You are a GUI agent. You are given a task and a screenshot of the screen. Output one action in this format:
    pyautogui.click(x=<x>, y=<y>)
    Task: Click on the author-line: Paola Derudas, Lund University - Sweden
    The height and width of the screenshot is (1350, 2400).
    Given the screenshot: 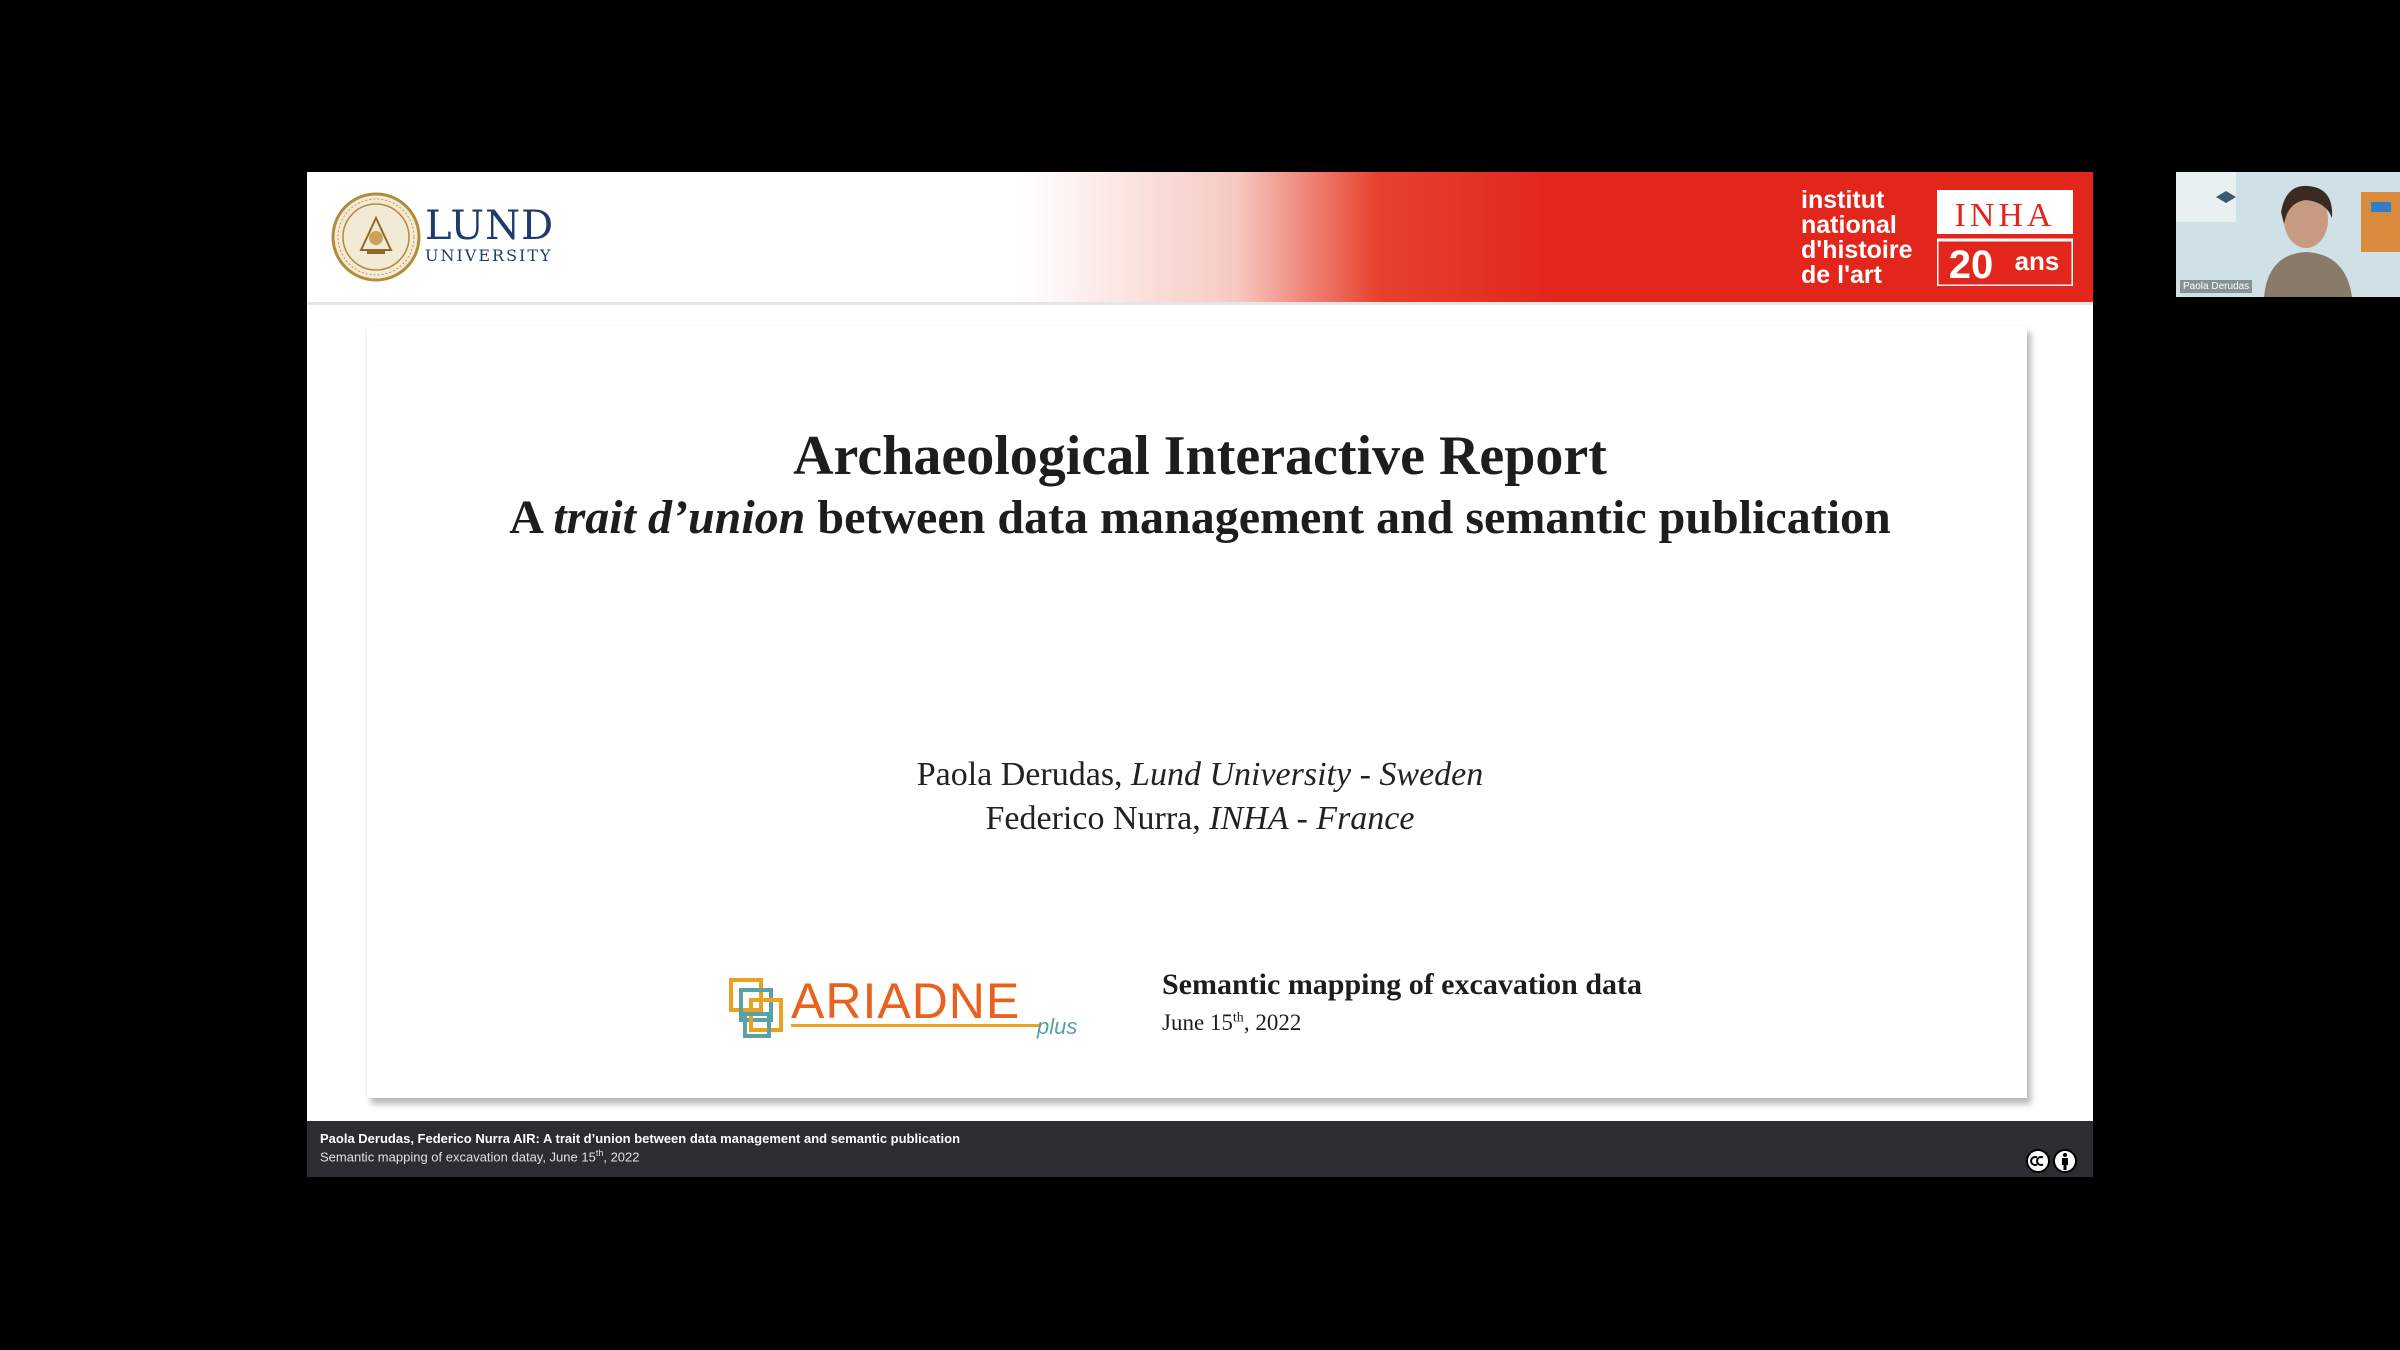 What is the action you would take?
    pyautogui.click(x=1200, y=775)
    